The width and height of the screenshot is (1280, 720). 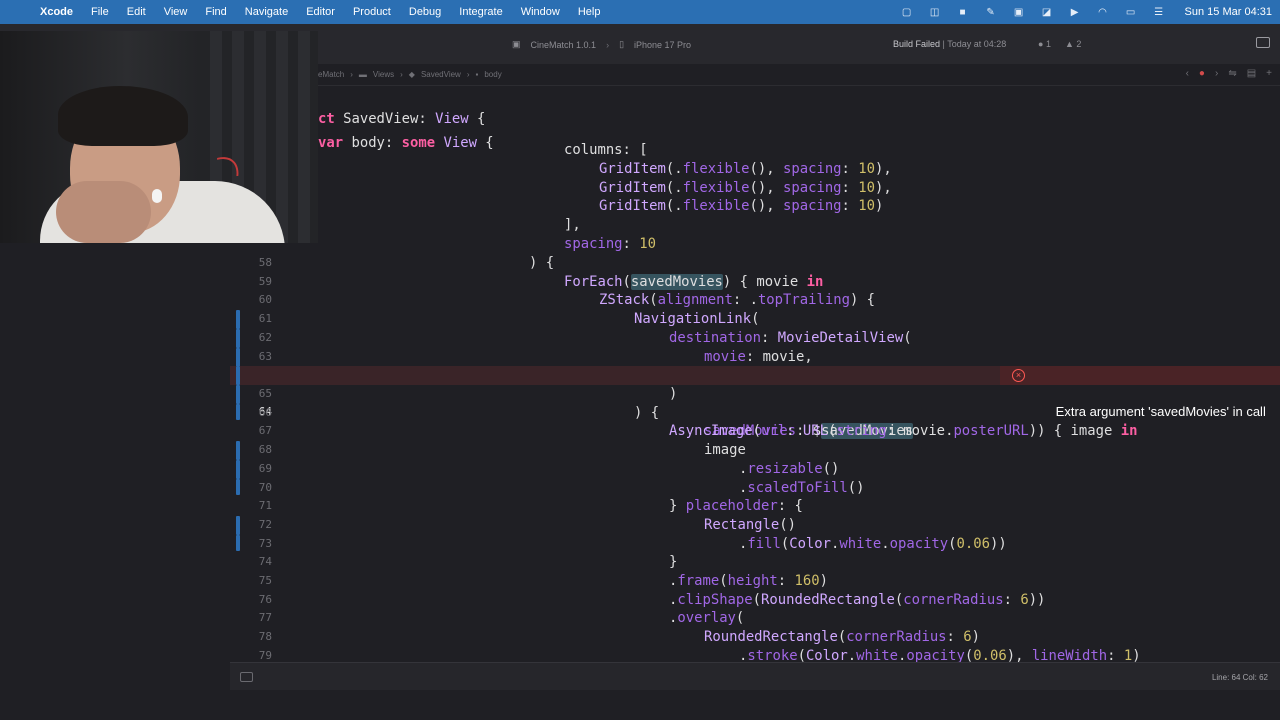 I want to click on control-center-icon: ☰, so click(x=1159, y=12).